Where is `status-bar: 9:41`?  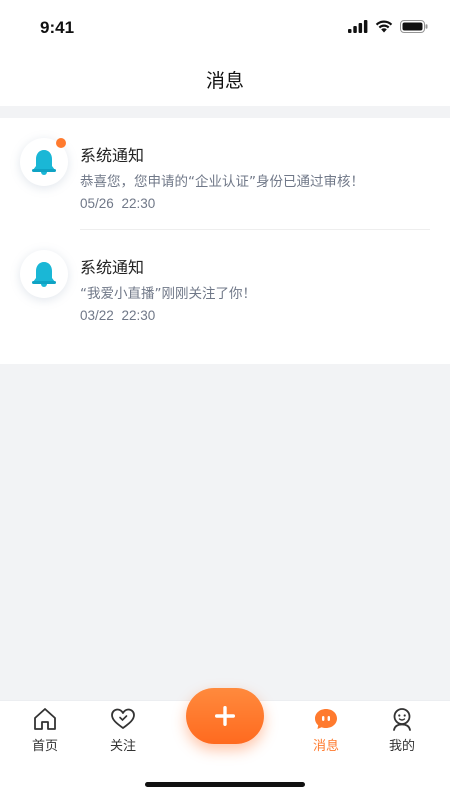
status-bar: 9:41 is located at coordinates (225, 28).